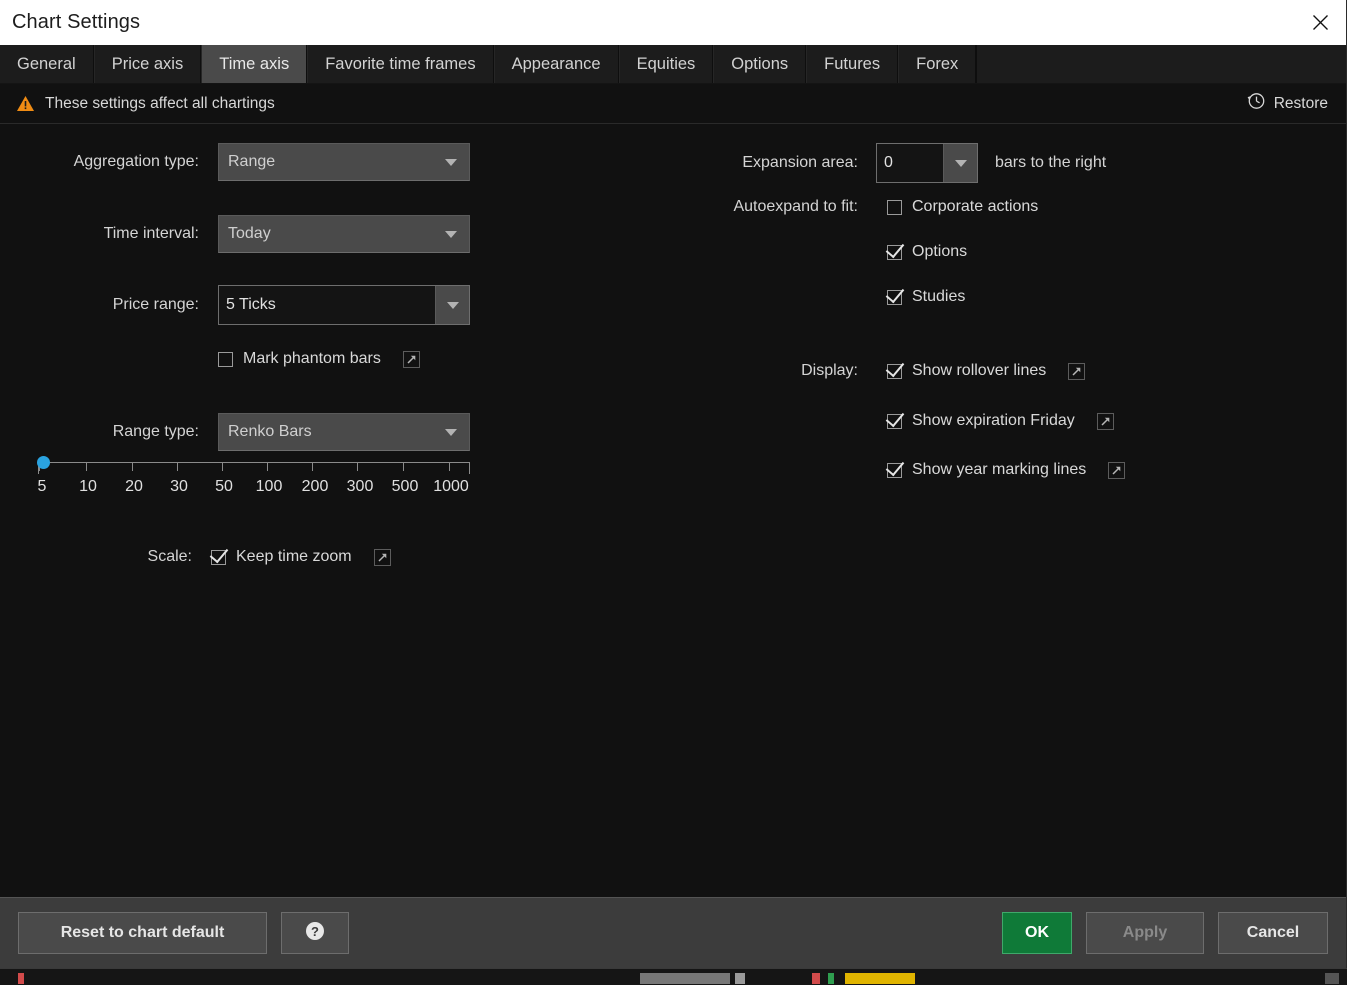  I want to click on price-range-combo: 5 Ticks, so click(344, 305).